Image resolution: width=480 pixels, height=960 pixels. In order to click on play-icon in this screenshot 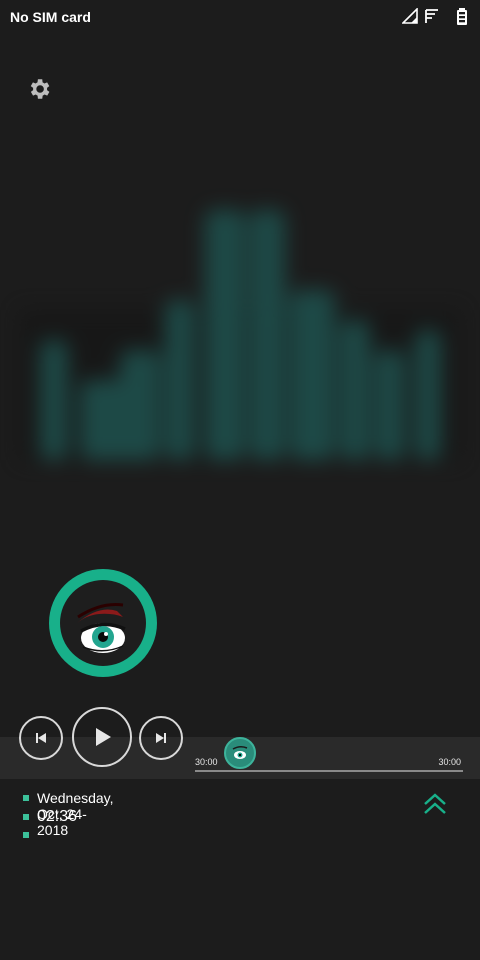, I will do `click(103, 737)`.